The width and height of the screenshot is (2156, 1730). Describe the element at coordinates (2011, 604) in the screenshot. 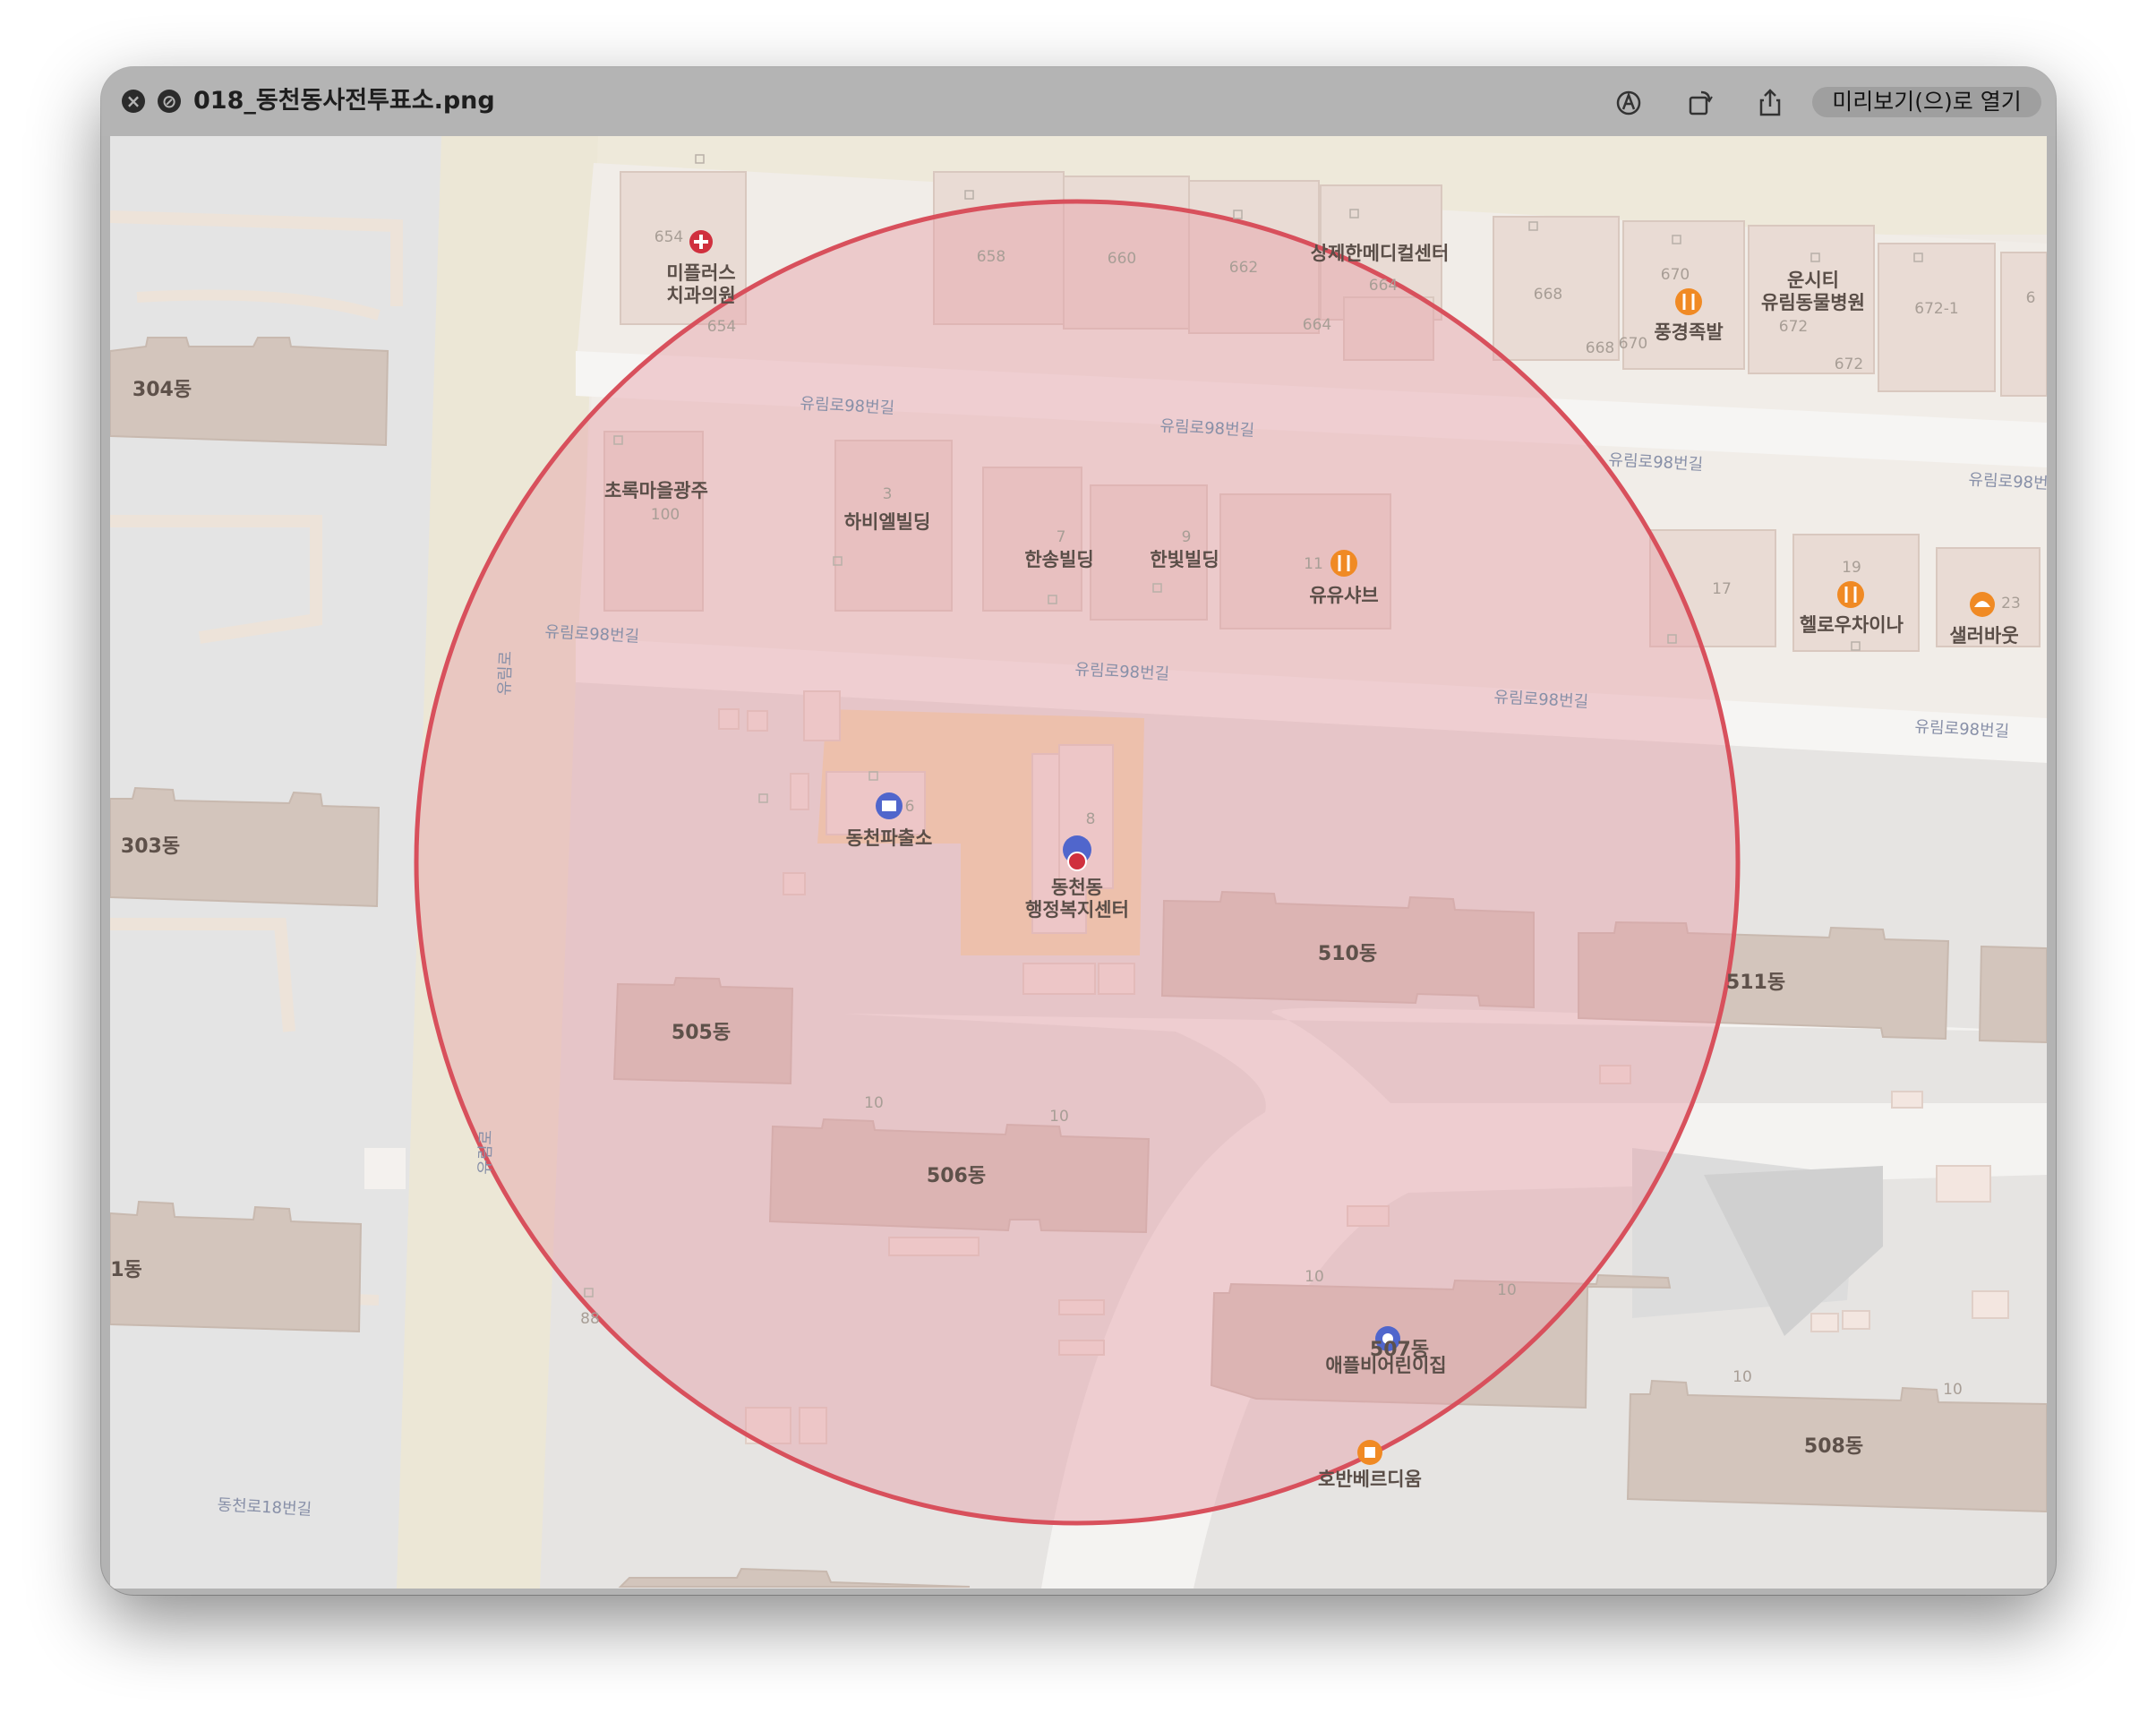

I see `lot-number: 23` at that location.